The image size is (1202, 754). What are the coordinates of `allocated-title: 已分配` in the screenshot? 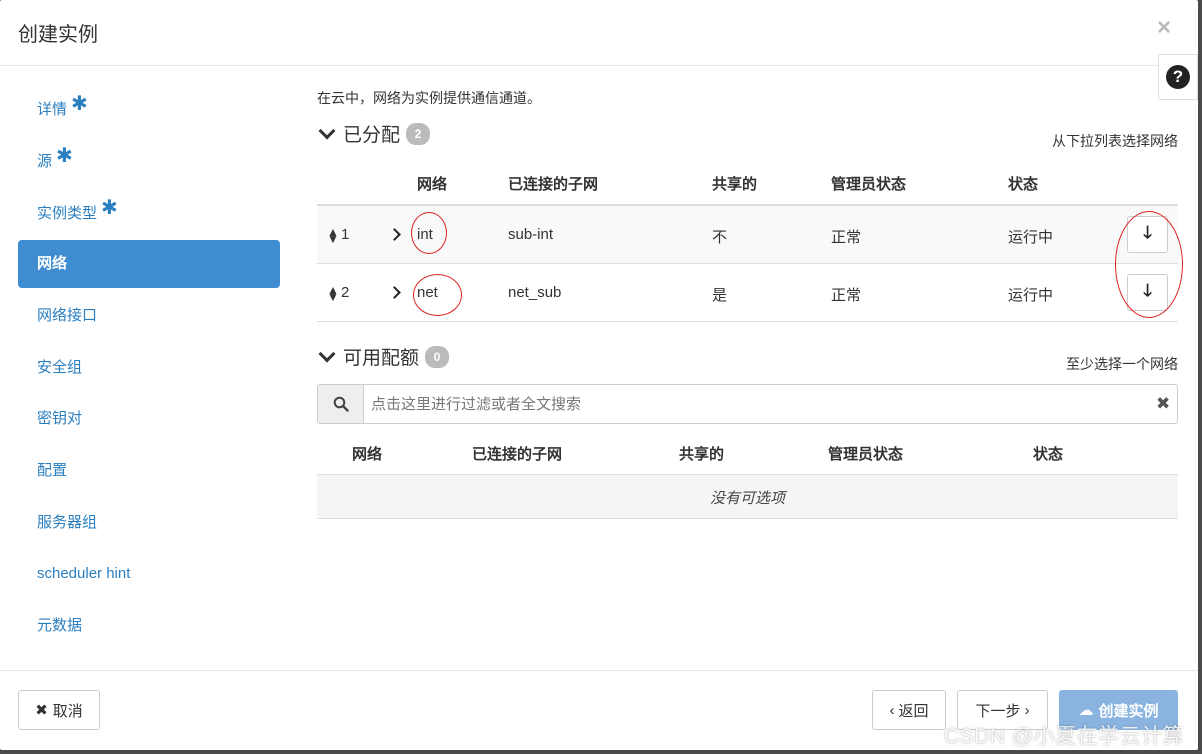 It's located at (372, 135).